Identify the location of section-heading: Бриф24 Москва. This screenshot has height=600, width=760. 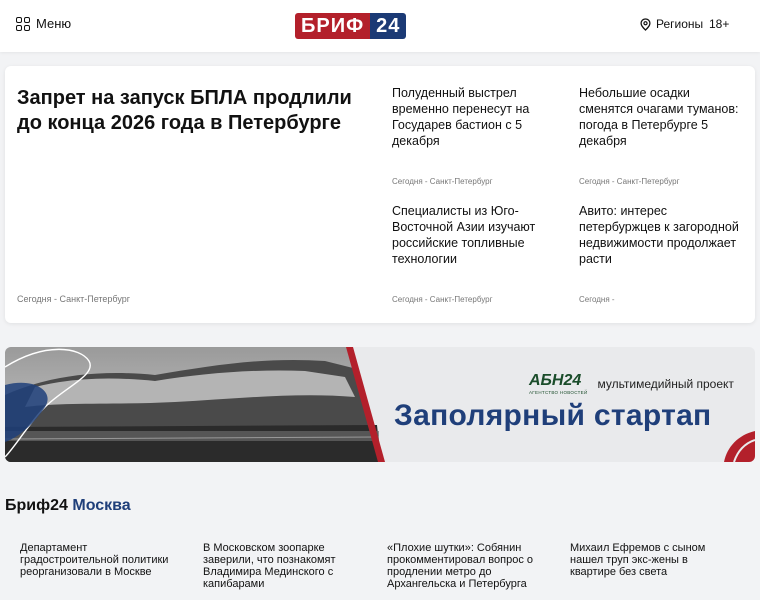
(68, 506).